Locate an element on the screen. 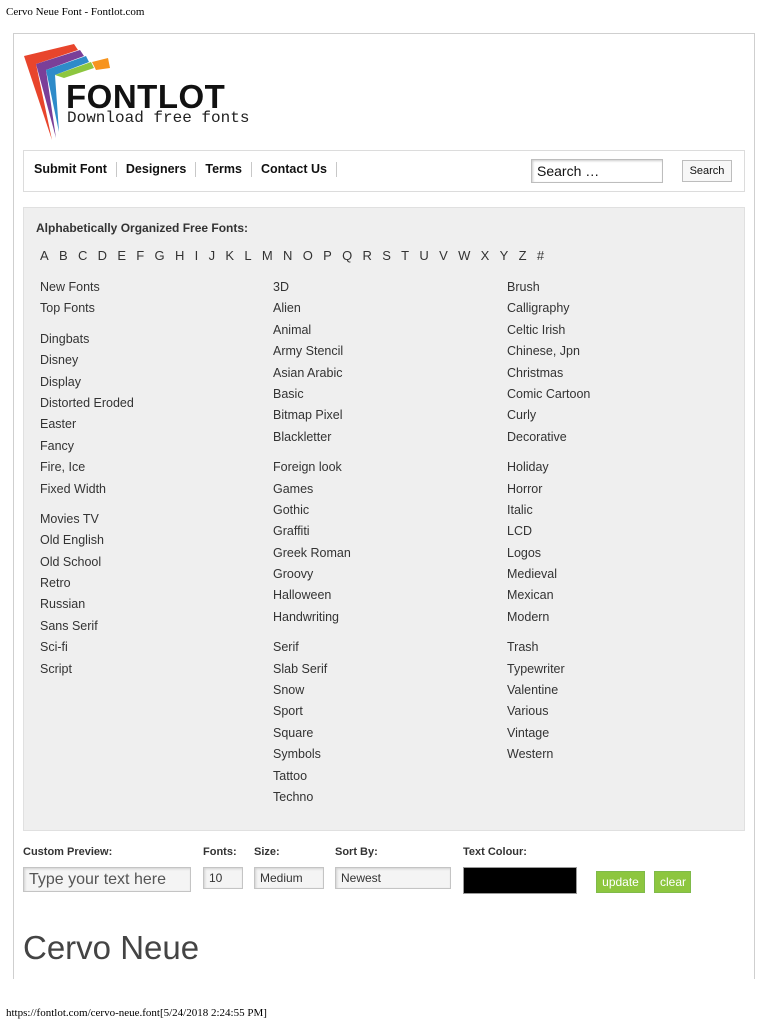  alpha-letter-z: Z is located at coordinates (523, 255).